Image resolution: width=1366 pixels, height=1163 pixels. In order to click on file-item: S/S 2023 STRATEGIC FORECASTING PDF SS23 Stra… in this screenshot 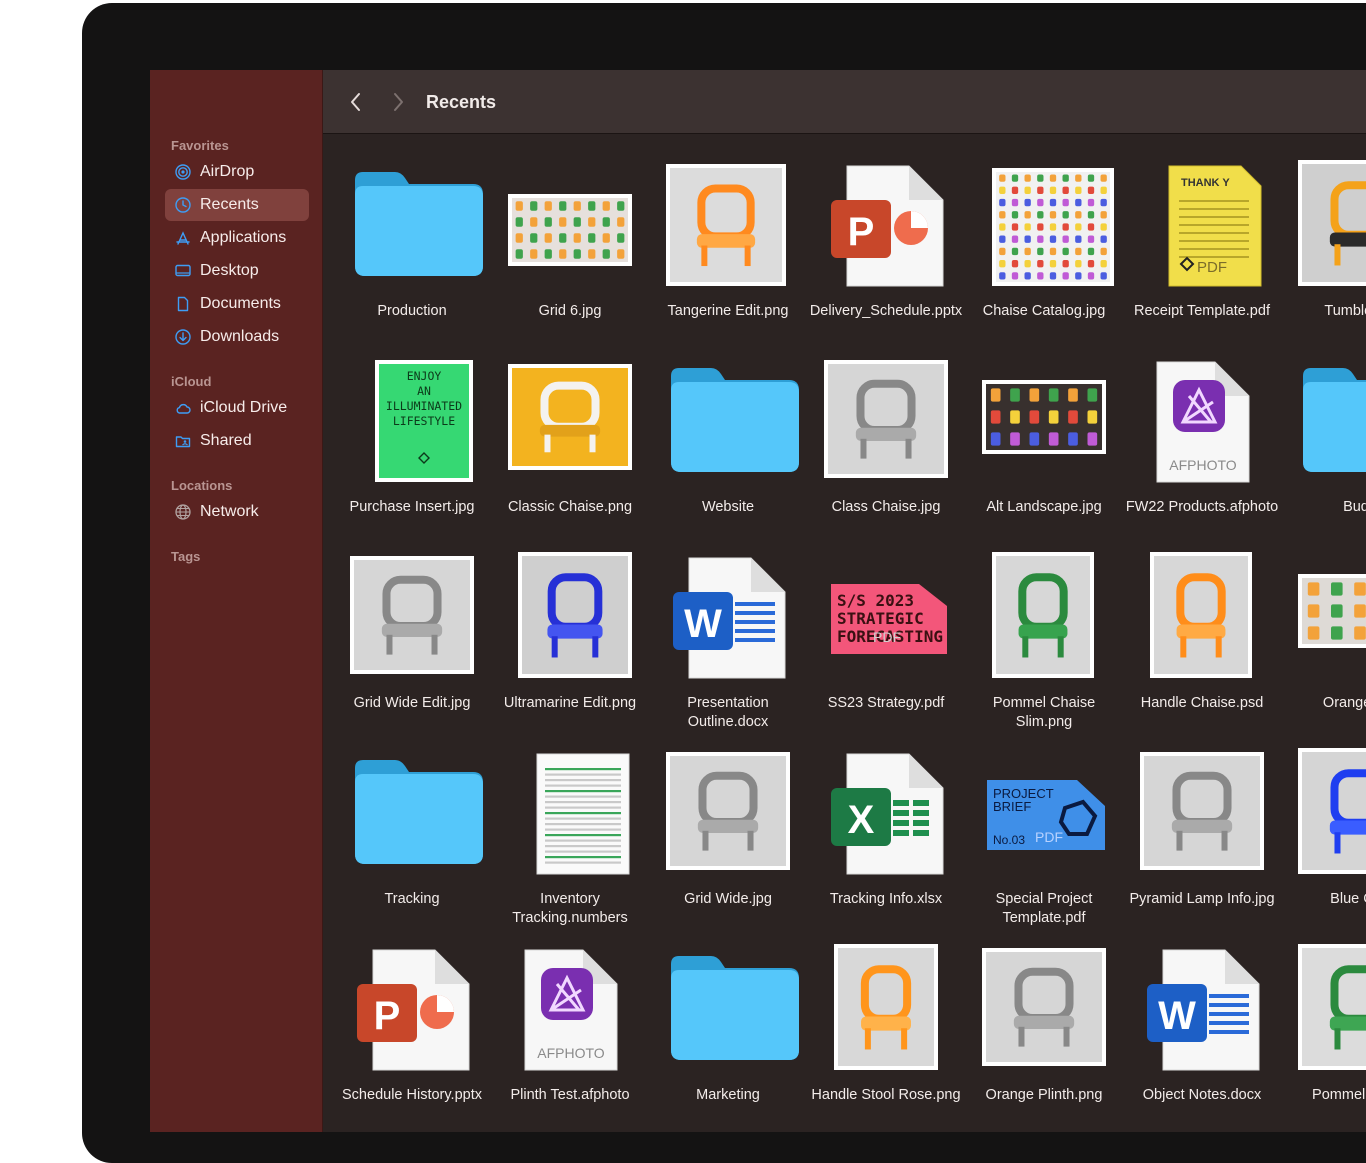, I will do `click(886, 641)`.